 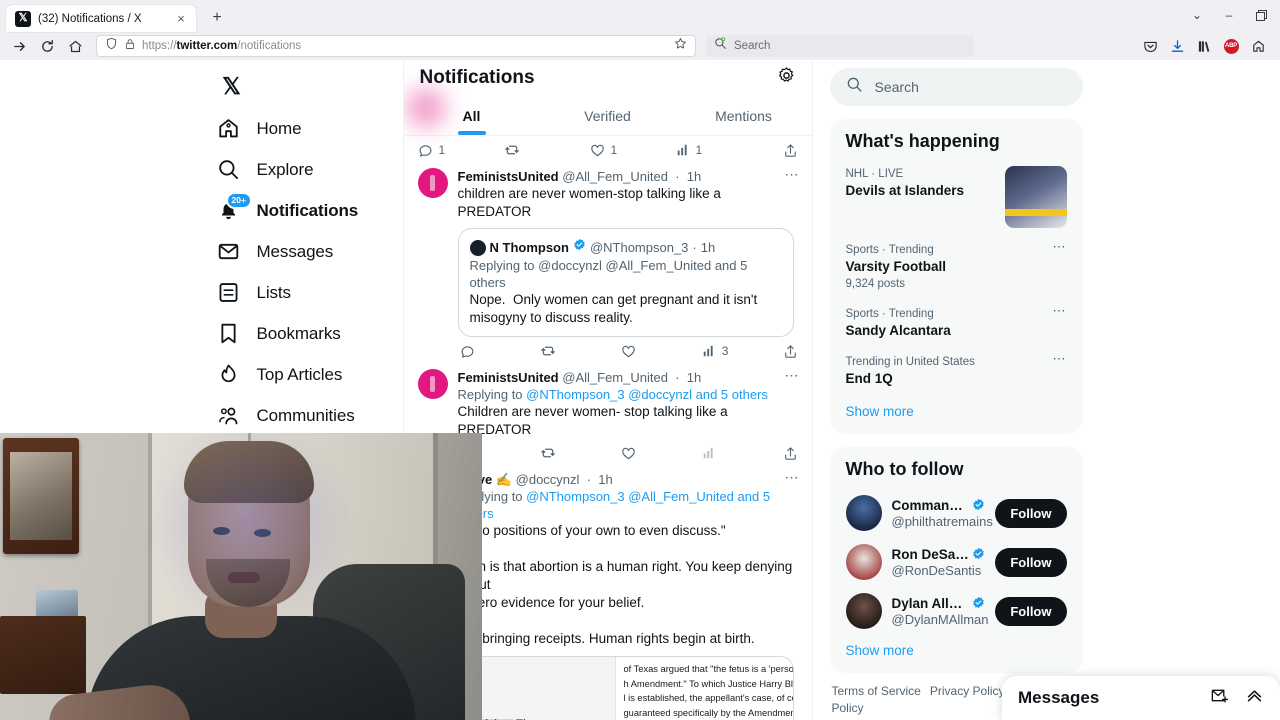 What do you see at coordinates (633, 150) in the screenshot?
I see `like-action: 1` at bounding box center [633, 150].